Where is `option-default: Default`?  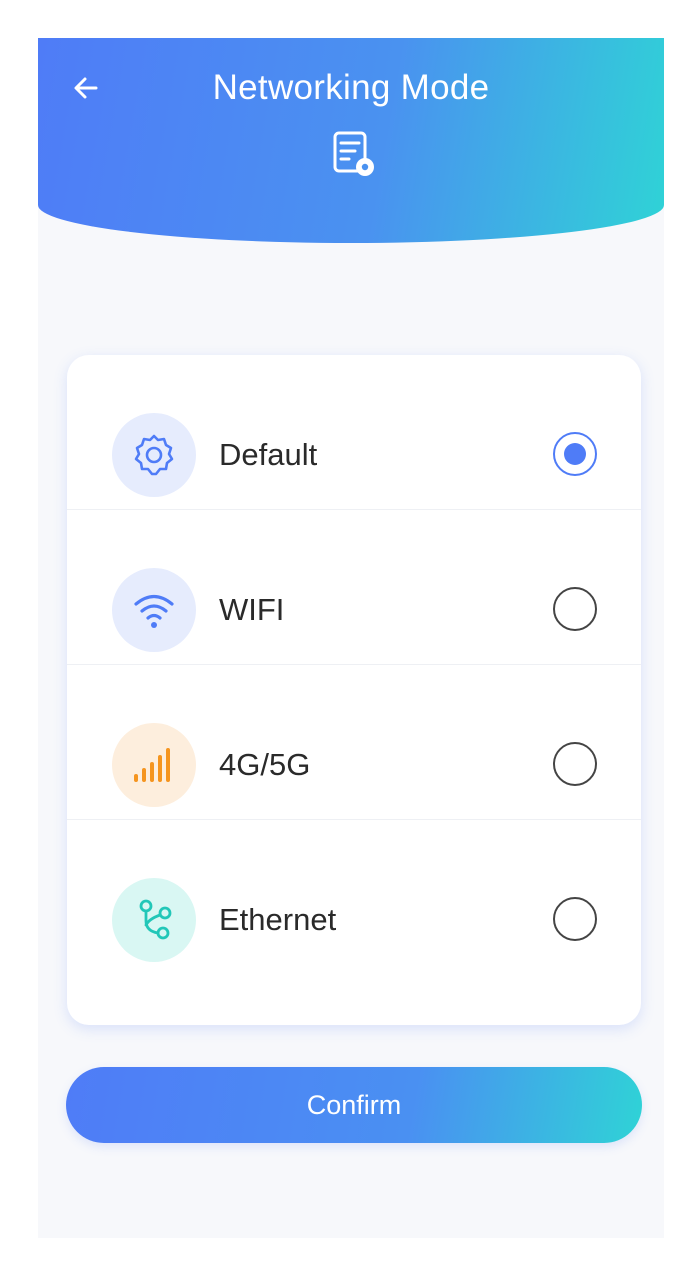 option-default: Default is located at coordinates (354, 432).